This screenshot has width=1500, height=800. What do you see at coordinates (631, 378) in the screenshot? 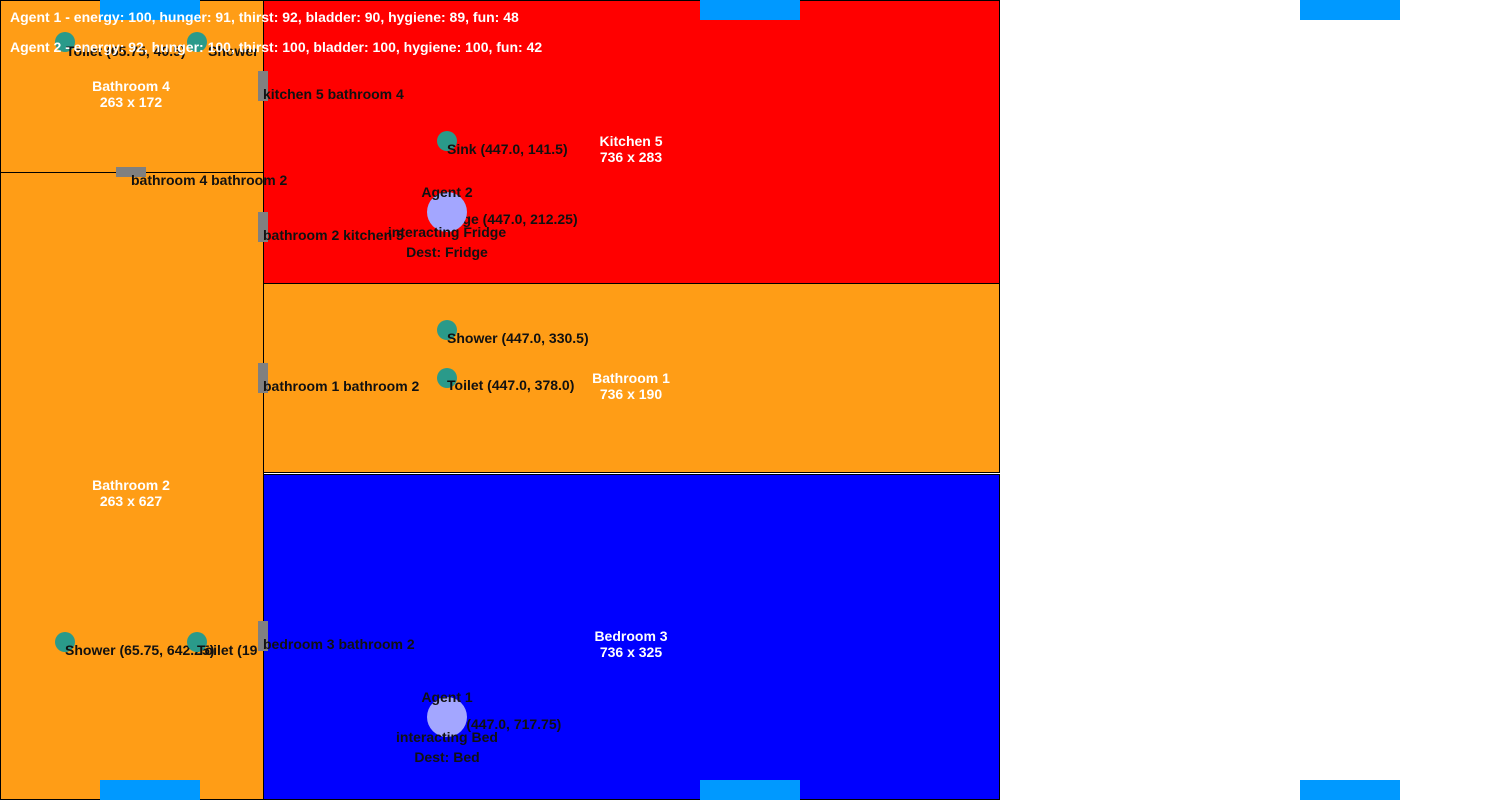
I see `room-name: Bathroom 1` at bounding box center [631, 378].